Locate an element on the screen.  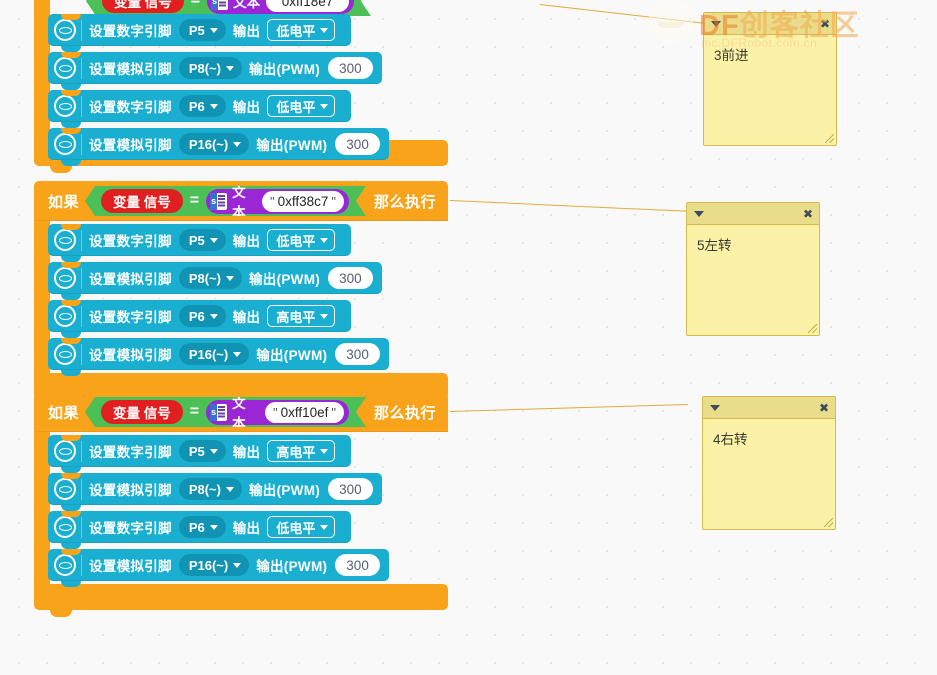
level-dropdown-value: 低电平 is located at coordinates (296, 241).